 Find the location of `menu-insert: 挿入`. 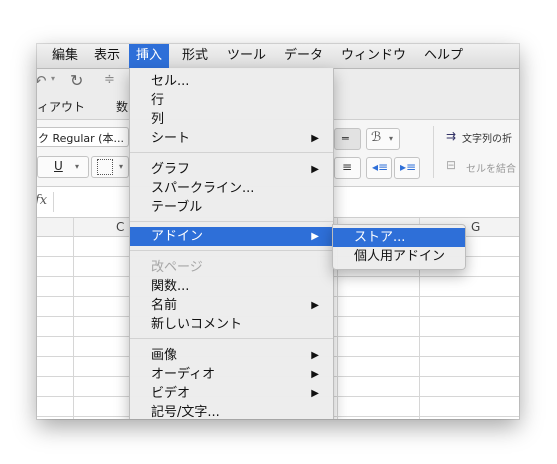

menu-insert: 挿入 is located at coordinates (149, 56).